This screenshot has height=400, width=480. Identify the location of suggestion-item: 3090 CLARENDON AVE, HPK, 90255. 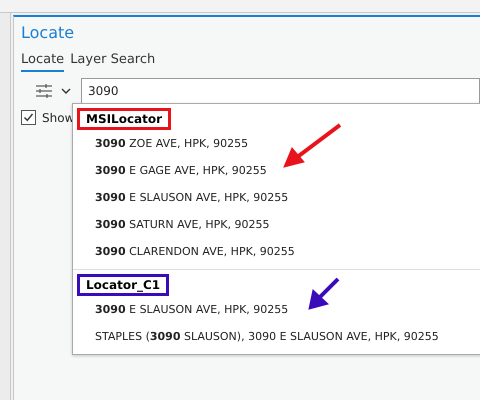
(276, 251).